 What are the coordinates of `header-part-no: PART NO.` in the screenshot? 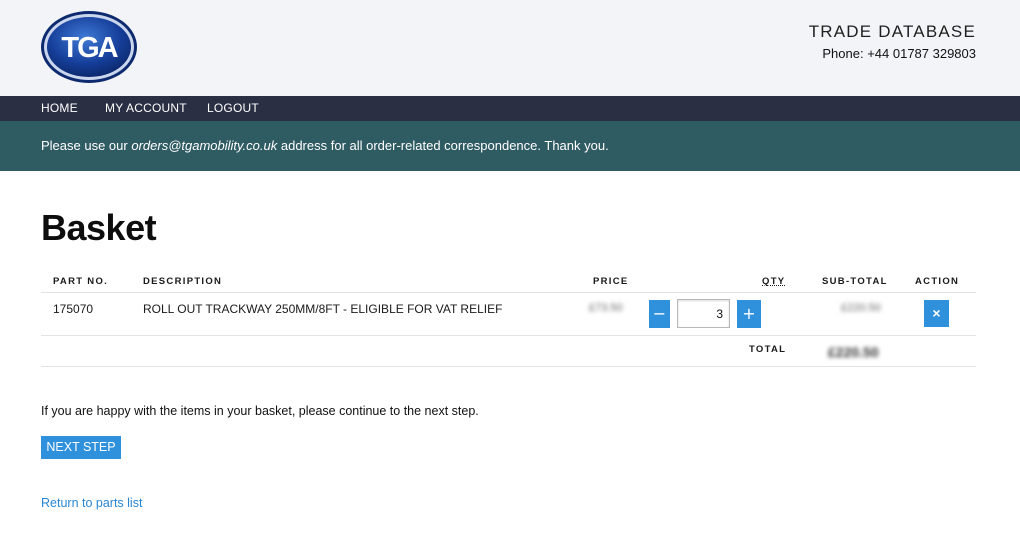 It's located at (81, 281).